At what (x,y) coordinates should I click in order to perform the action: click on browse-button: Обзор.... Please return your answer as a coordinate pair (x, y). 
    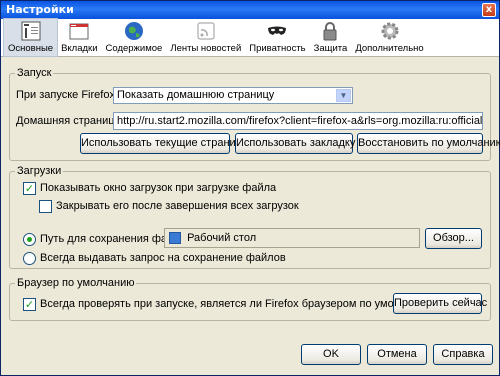
    Looking at the image, I should click on (453, 238).